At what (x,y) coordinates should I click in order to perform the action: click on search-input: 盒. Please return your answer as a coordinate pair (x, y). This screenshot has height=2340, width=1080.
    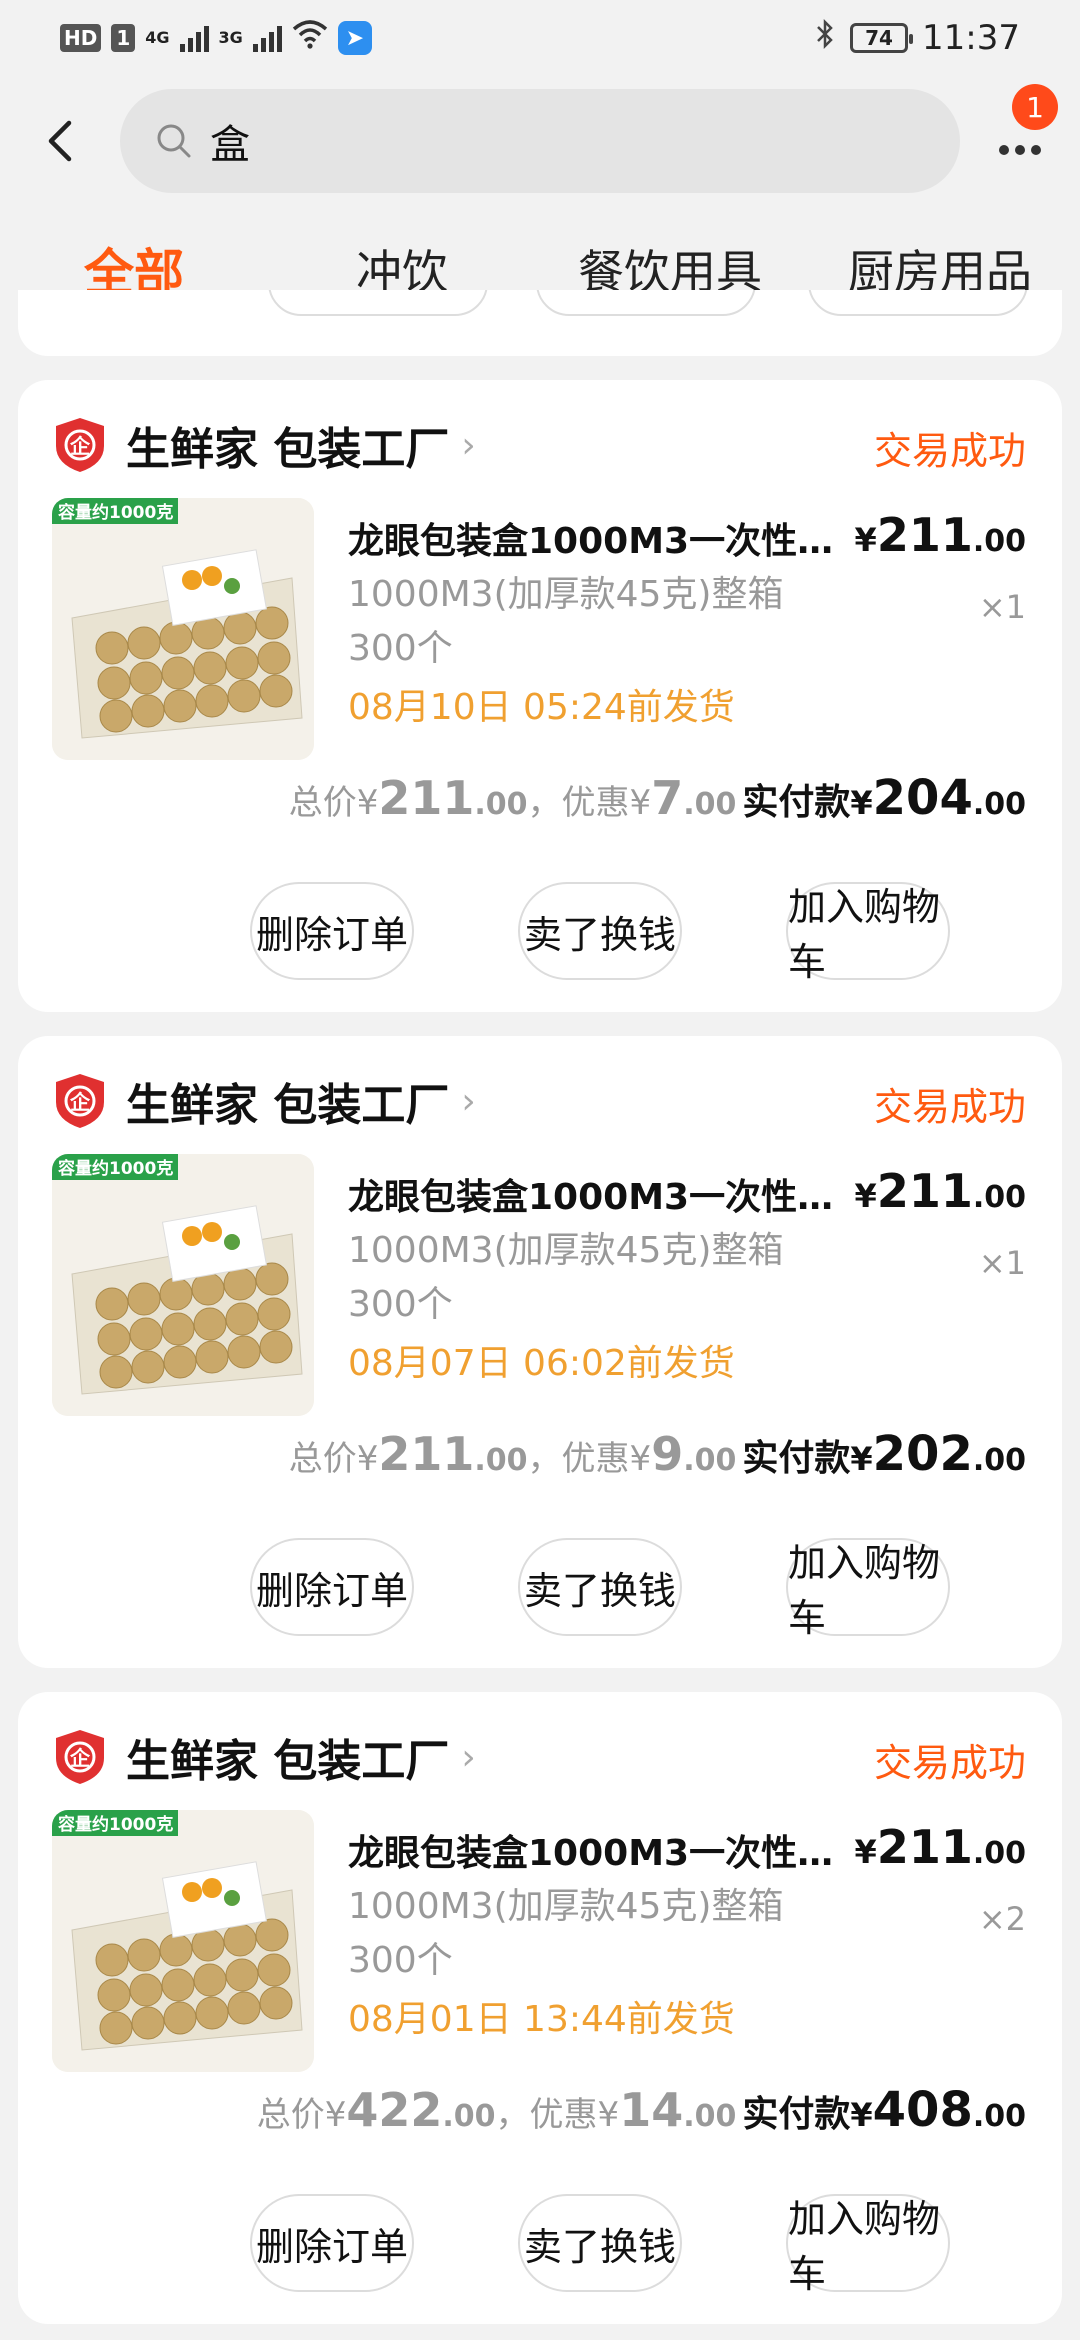
    Looking at the image, I should click on (540, 141).